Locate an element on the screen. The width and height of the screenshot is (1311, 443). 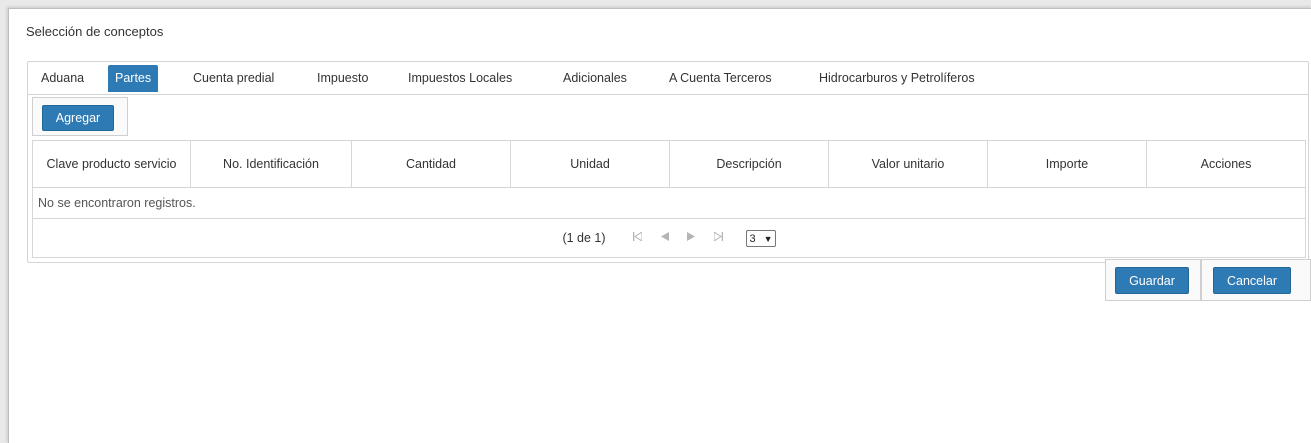
column-header-unidad: Unidad is located at coordinates (590, 164).